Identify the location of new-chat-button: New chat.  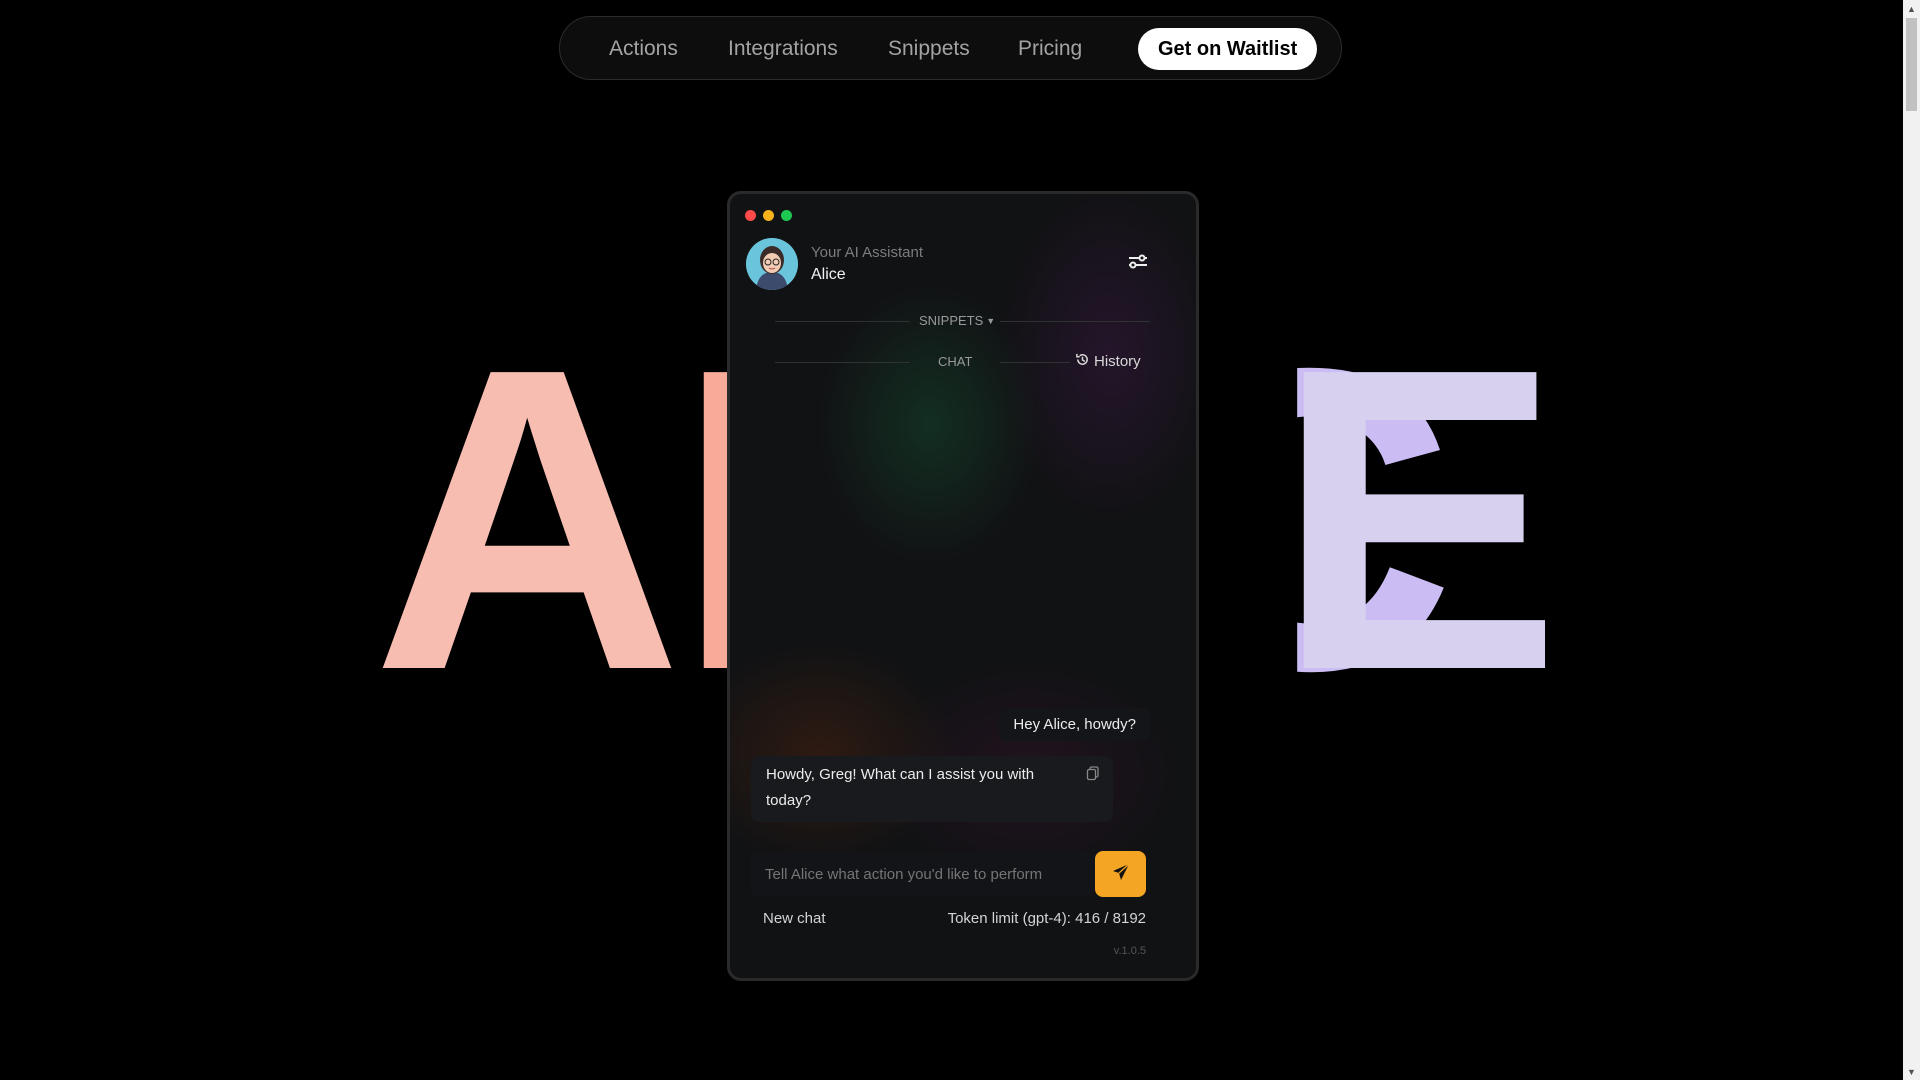
(794, 918).